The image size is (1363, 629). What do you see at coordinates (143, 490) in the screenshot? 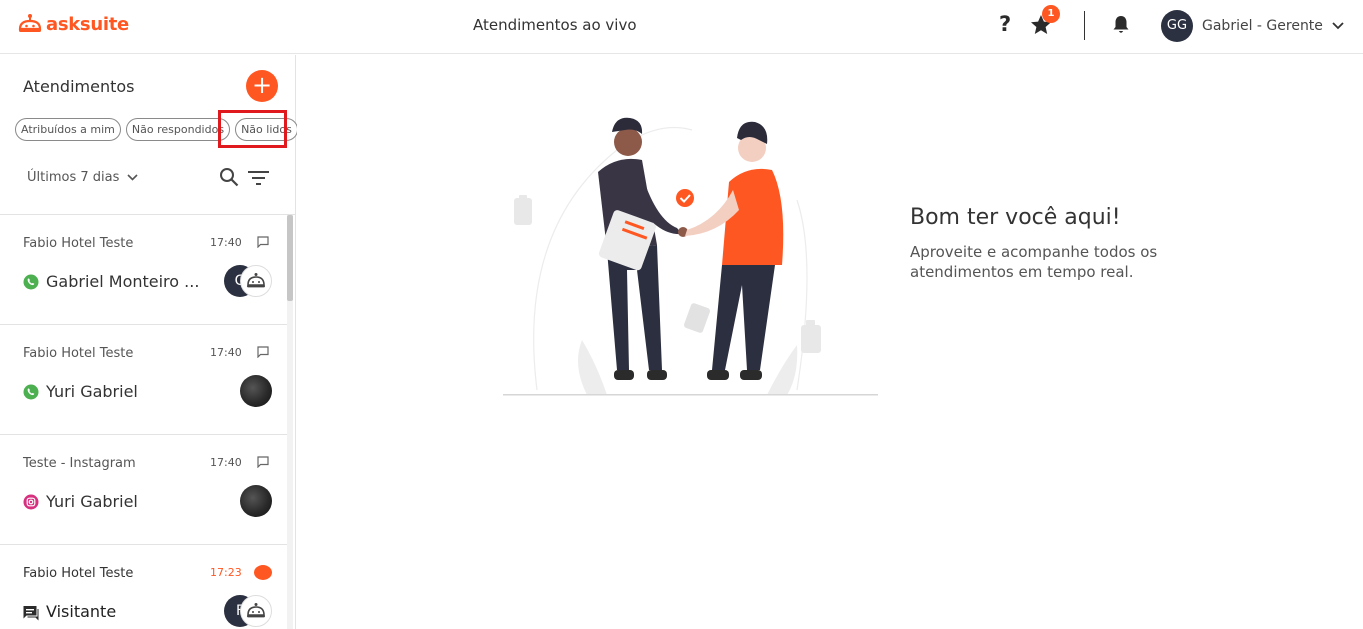
I see `conversation-item: Teste - Instagram 17:40 Yuri Gabriel` at bounding box center [143, 490].